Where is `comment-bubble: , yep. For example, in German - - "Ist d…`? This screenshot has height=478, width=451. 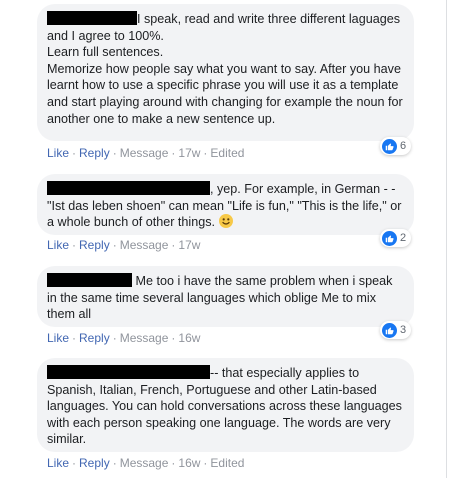 comment-bubble: , yep. For example, in German - - "Ist d… is located at coordinates (225, 204).